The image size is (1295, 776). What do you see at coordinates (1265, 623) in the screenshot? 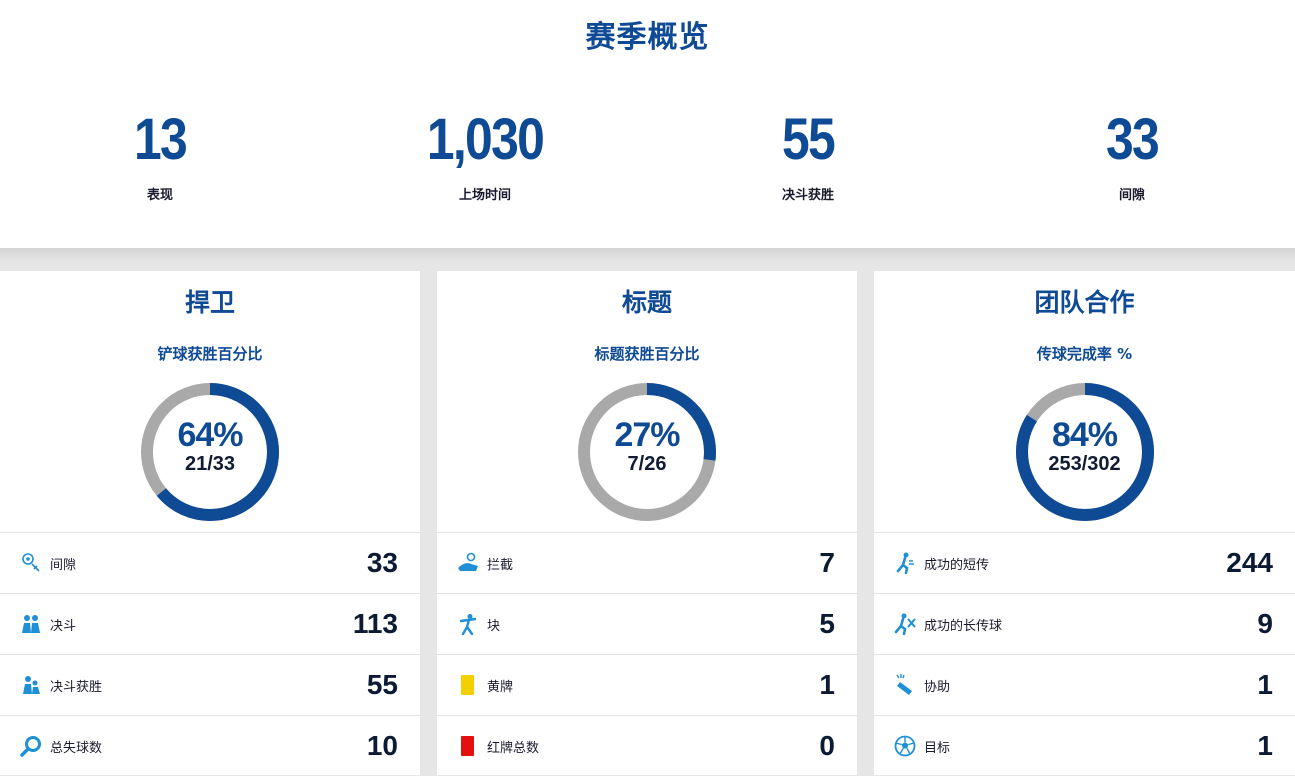
I see `stat-row-value: 9` at bounding box center [1265, 623].